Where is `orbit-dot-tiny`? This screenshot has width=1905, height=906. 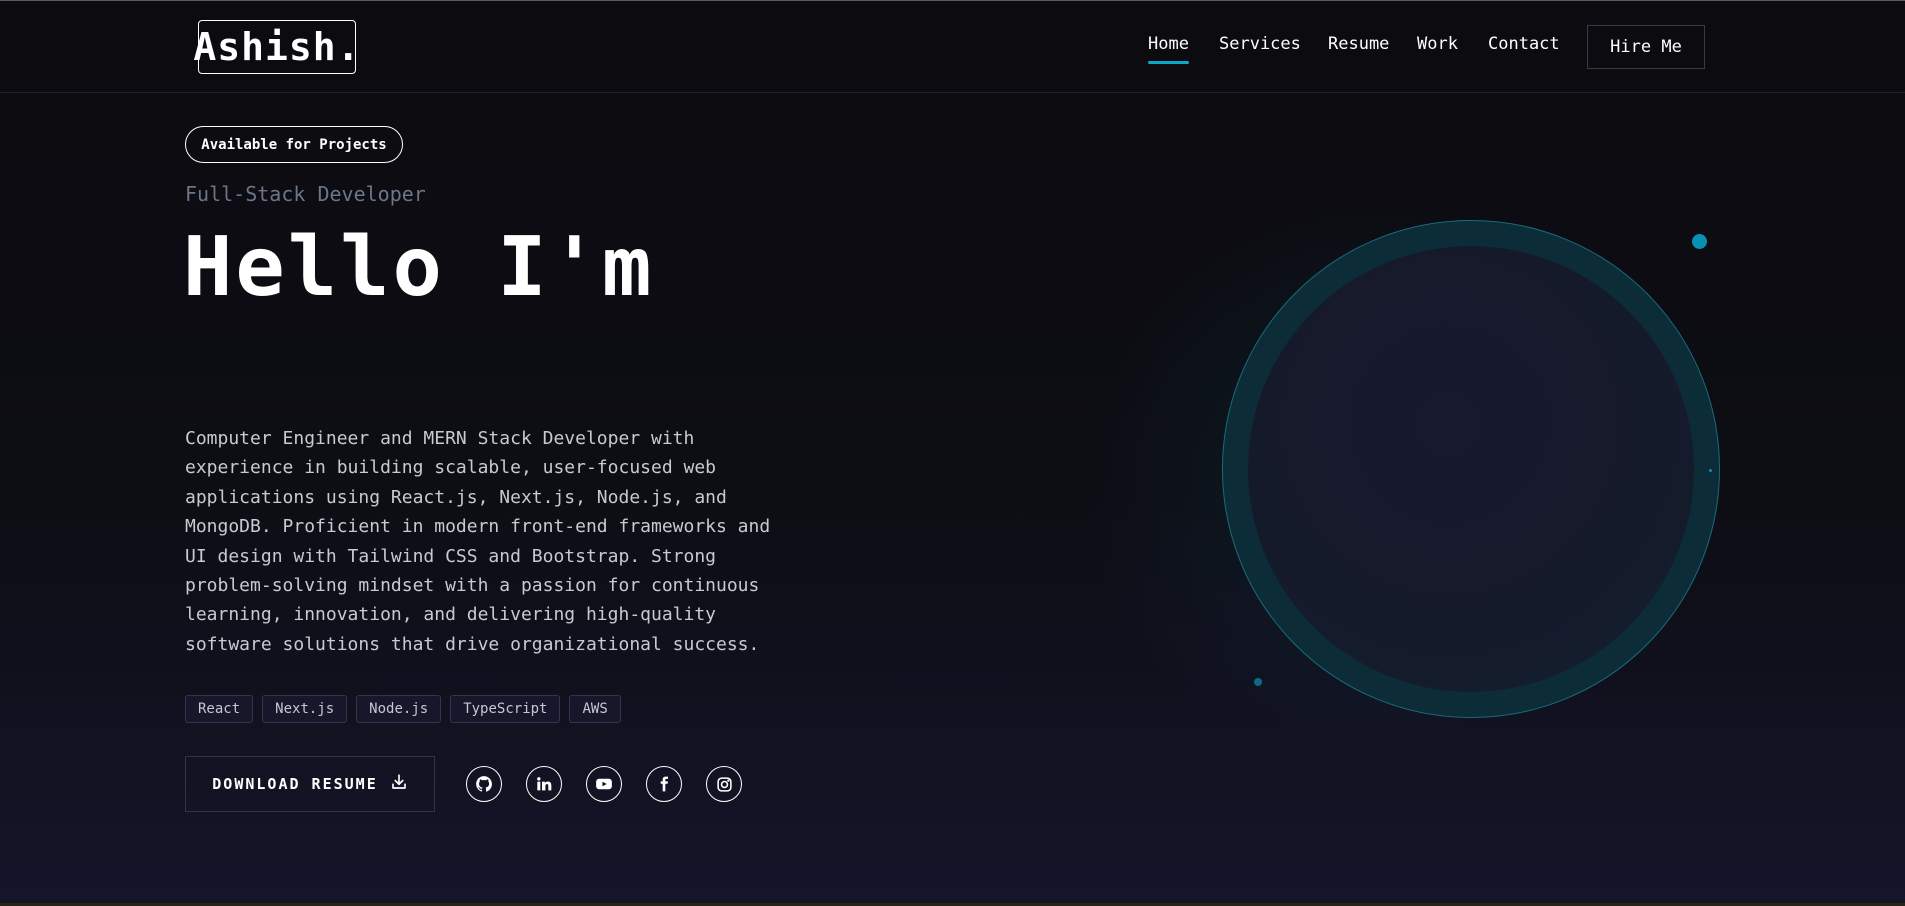 orbit-dot-tiny is located at coordinates (1710, 470).